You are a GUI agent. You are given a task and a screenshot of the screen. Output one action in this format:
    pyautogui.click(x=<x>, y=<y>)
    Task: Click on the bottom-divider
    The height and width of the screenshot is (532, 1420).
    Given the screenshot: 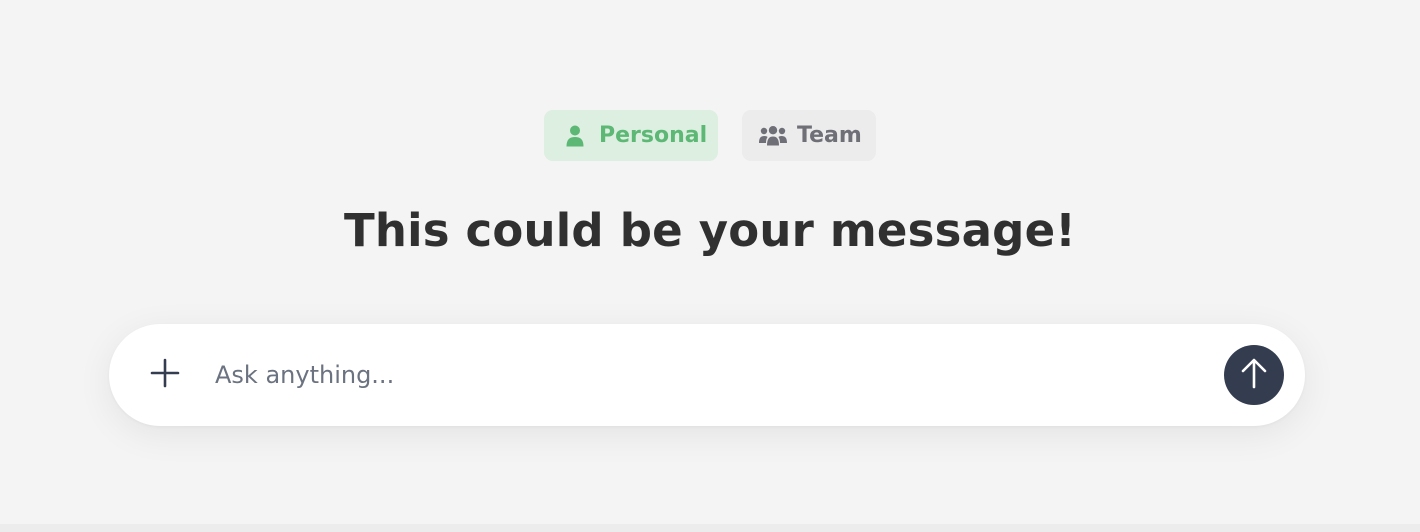 What is the action you would take?
    pyautogui.click(x=710, y=528)
    